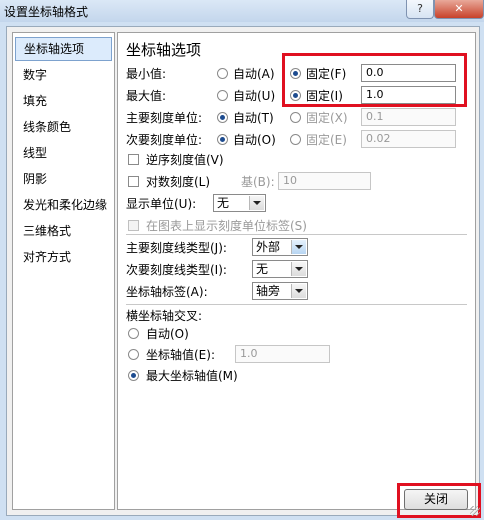 The image size is (484, 520). I want to click on close-button: 关闭, so click(436, 499).